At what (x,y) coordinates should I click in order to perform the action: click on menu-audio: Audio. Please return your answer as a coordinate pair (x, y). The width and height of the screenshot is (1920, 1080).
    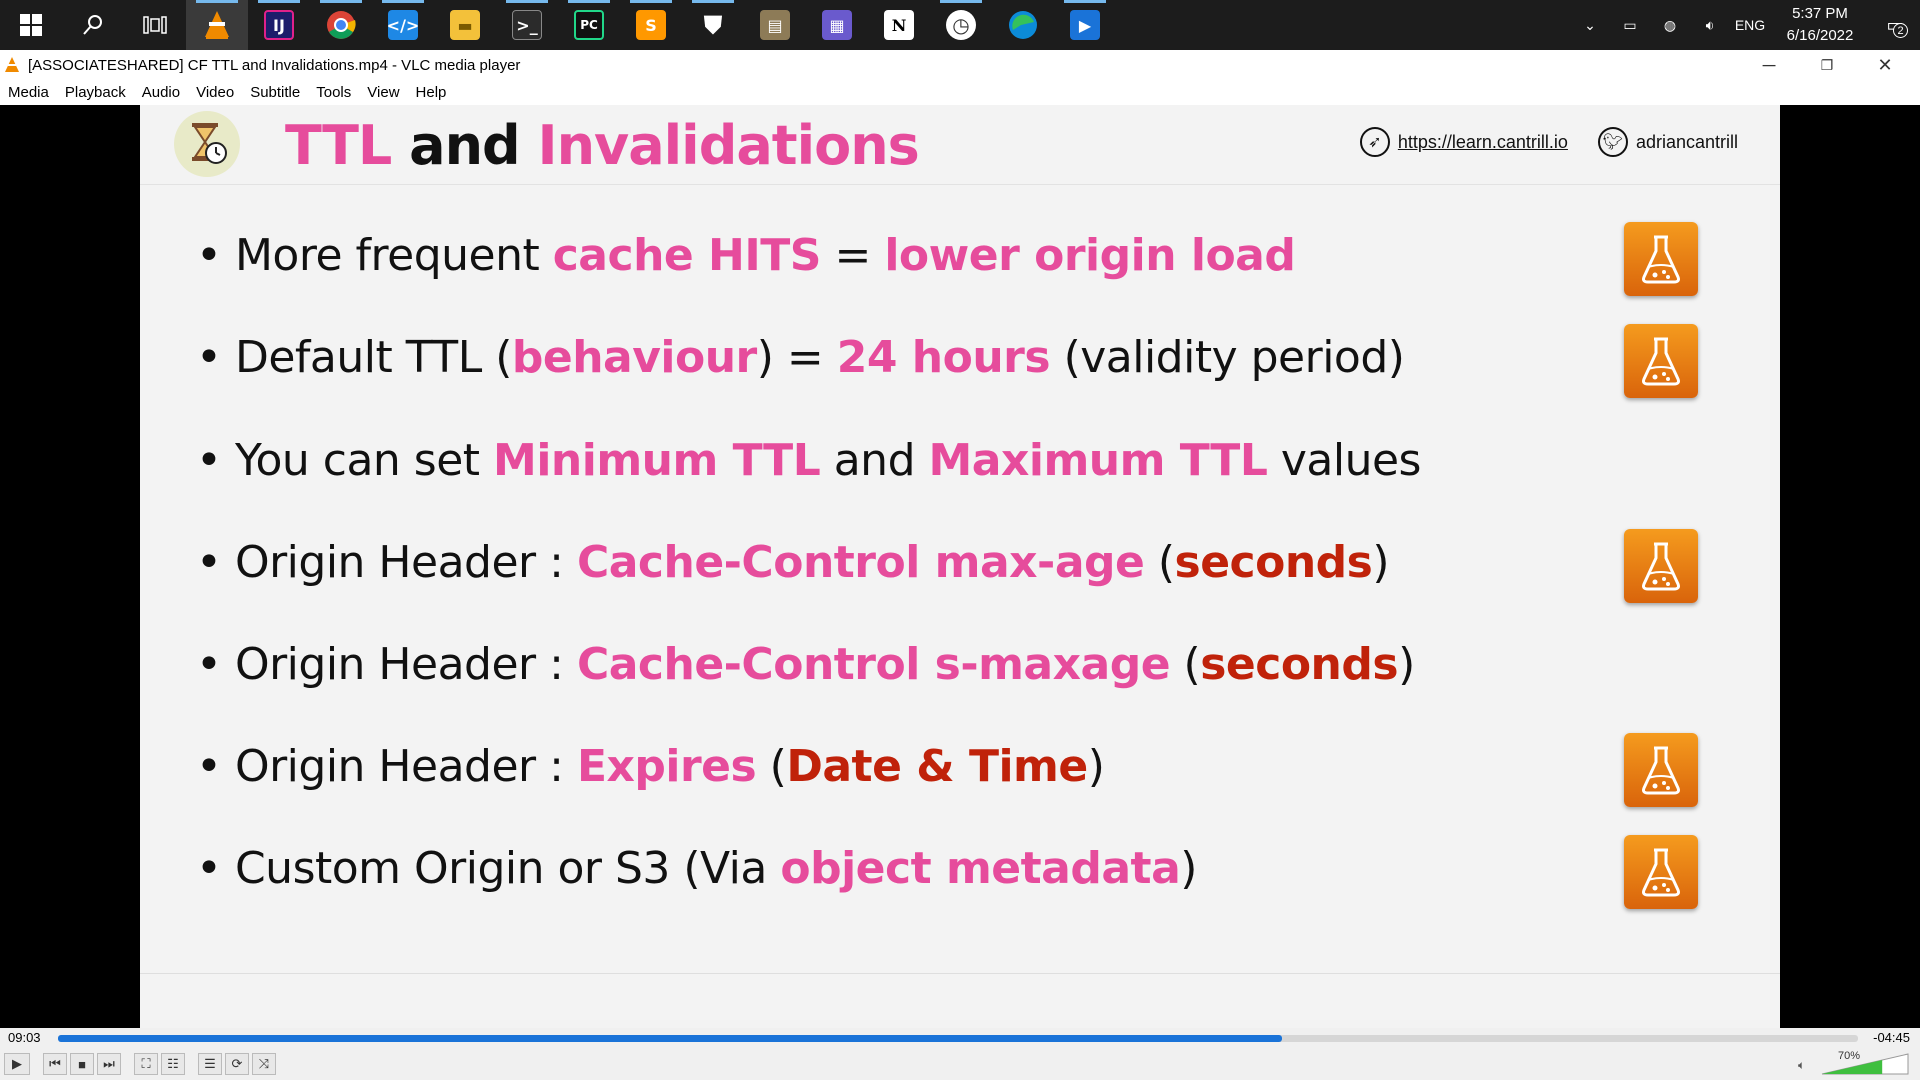
    Looking at the image, I should click on (161, 92).